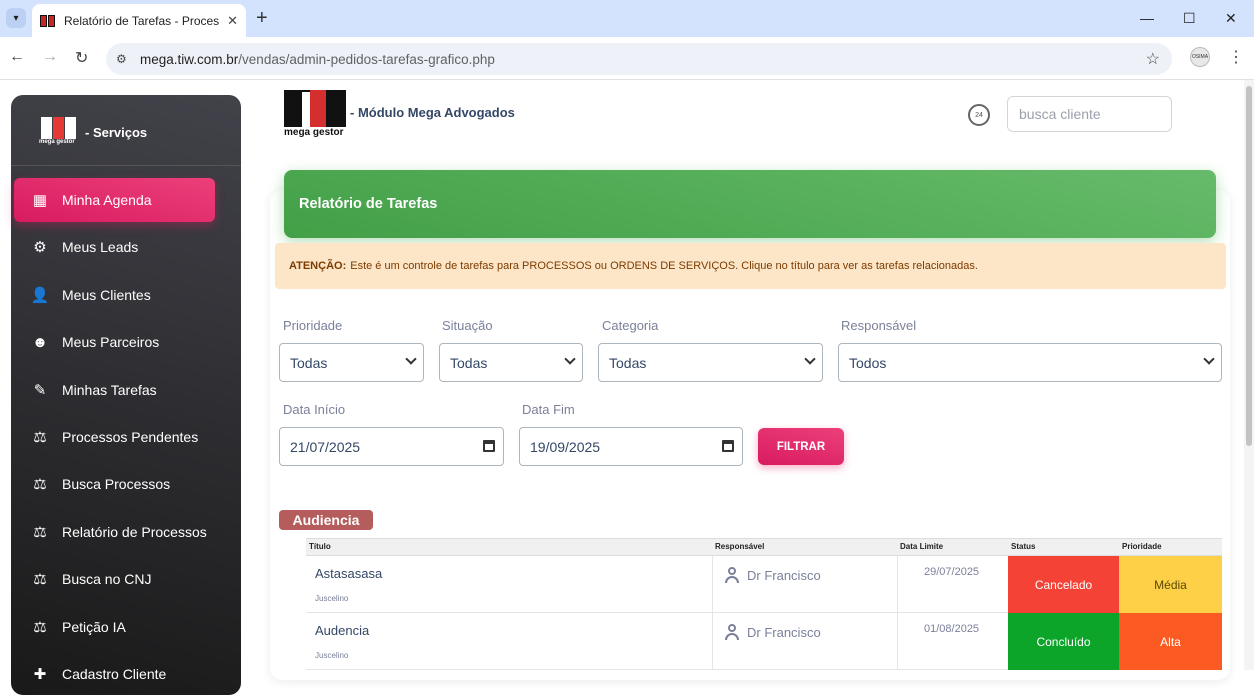 The width and height of the screenshot is (1254, 696). I want to click on back-icon: ←, so click(17, 57).